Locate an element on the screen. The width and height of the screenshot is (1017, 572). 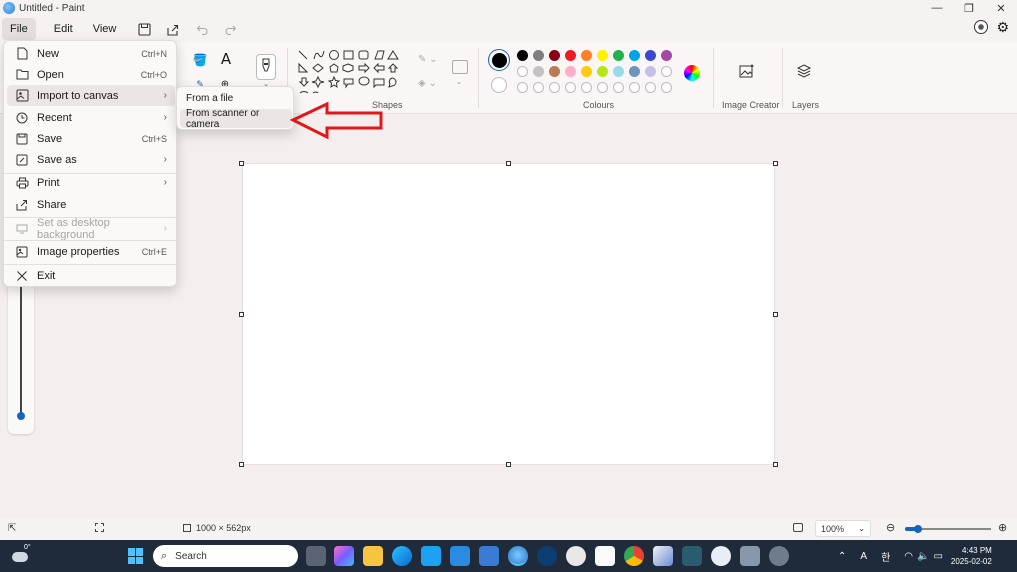
menu-item-print: Print › is located at coordinates (91, 182).